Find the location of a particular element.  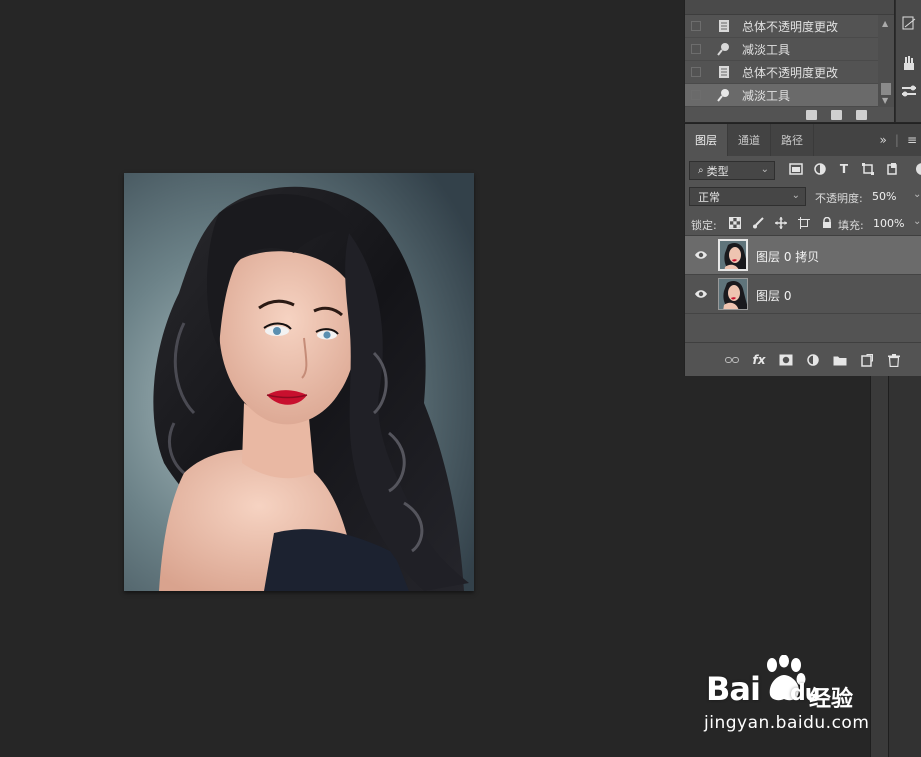

lock-artboard-icon is located at coordinates (804, 223).